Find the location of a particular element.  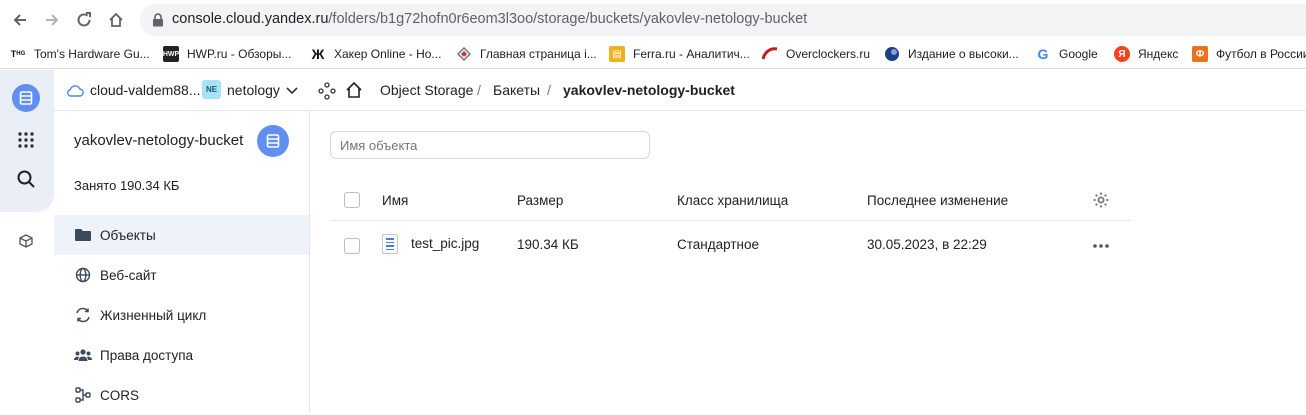

breadcrumb-buckets: Бакеты is located at coordinates (516, 90).